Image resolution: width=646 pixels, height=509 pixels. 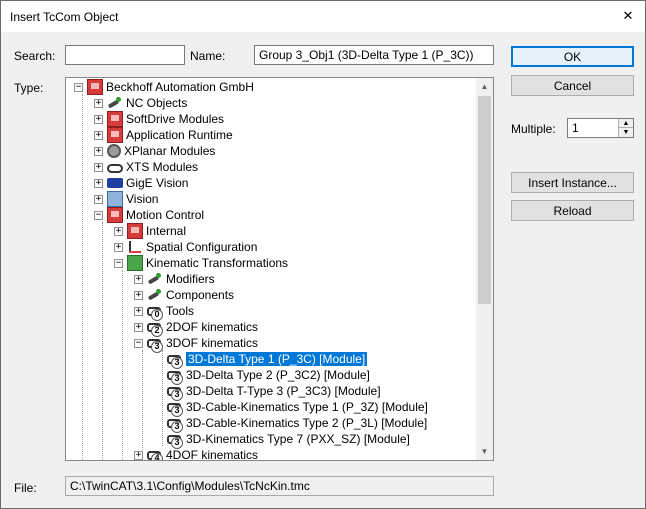 What do you see at coordinates (162, 167) in the screenshot?
I see `tree-item-label: XTS Modules` at bounding box center [162, 167].